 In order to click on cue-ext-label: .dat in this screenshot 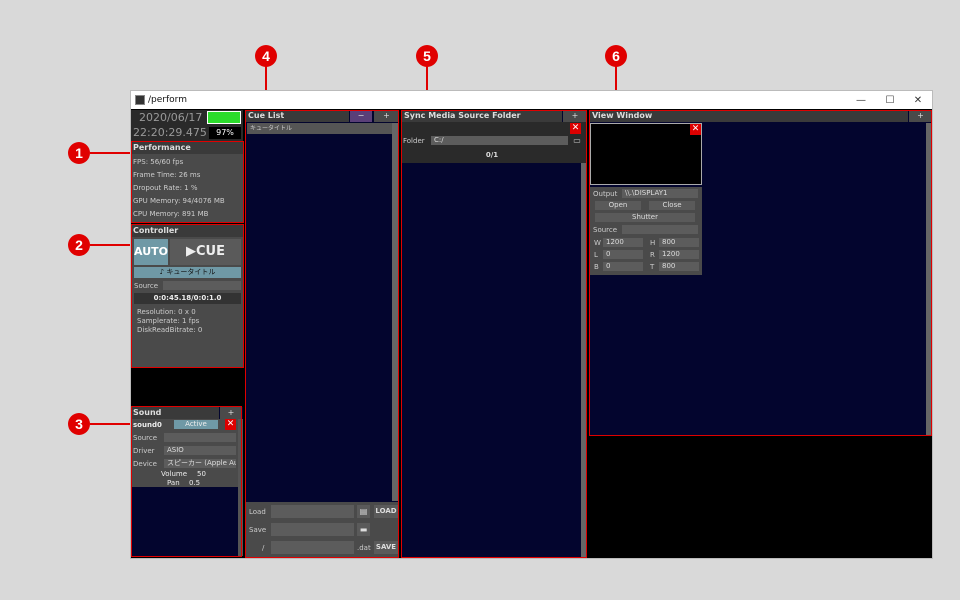, I will do `click(364, 548)`.